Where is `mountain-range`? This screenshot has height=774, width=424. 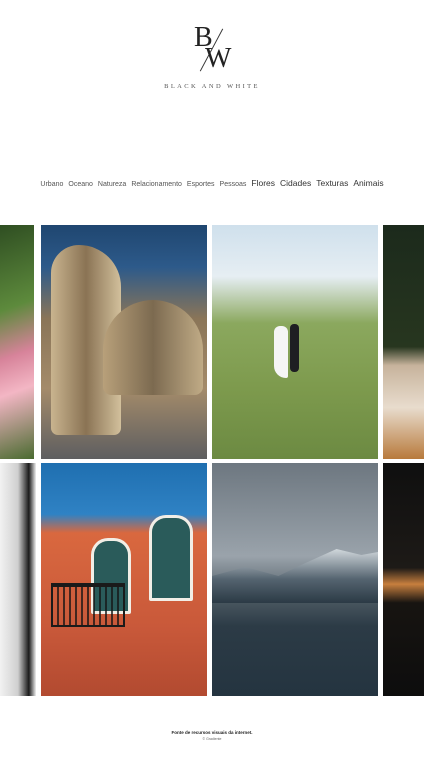 mountain-range is located at coordinates (295, 576).